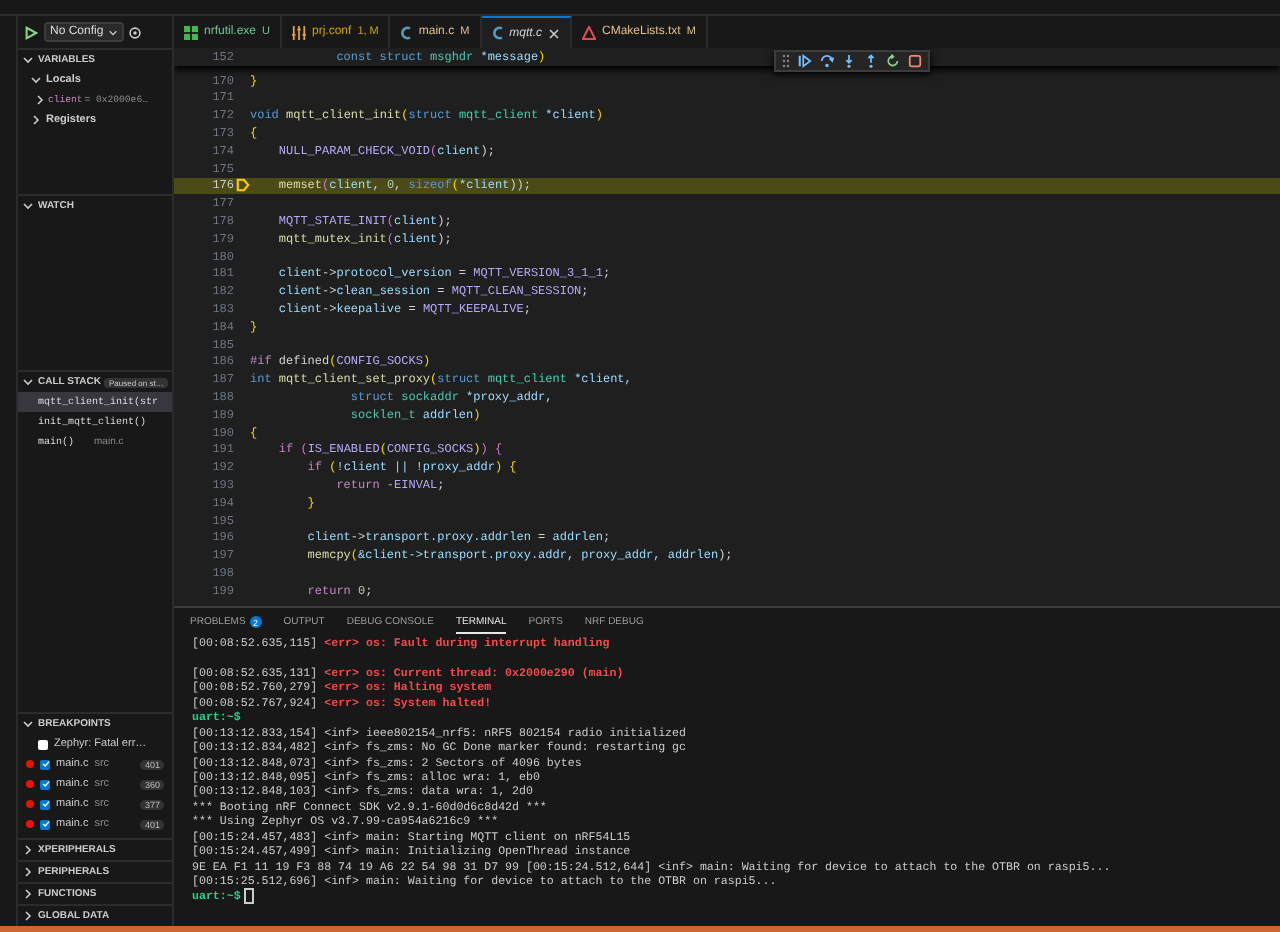 The image size is (1280, 932). Describe the element at coordinates (893, 61) in the screenshot. I see `restart-icon` at that location.